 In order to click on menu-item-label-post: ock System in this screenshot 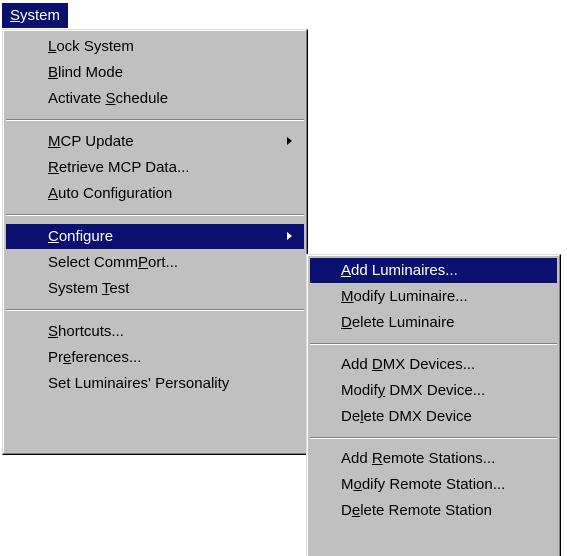, I will do `click(95, 46)`.